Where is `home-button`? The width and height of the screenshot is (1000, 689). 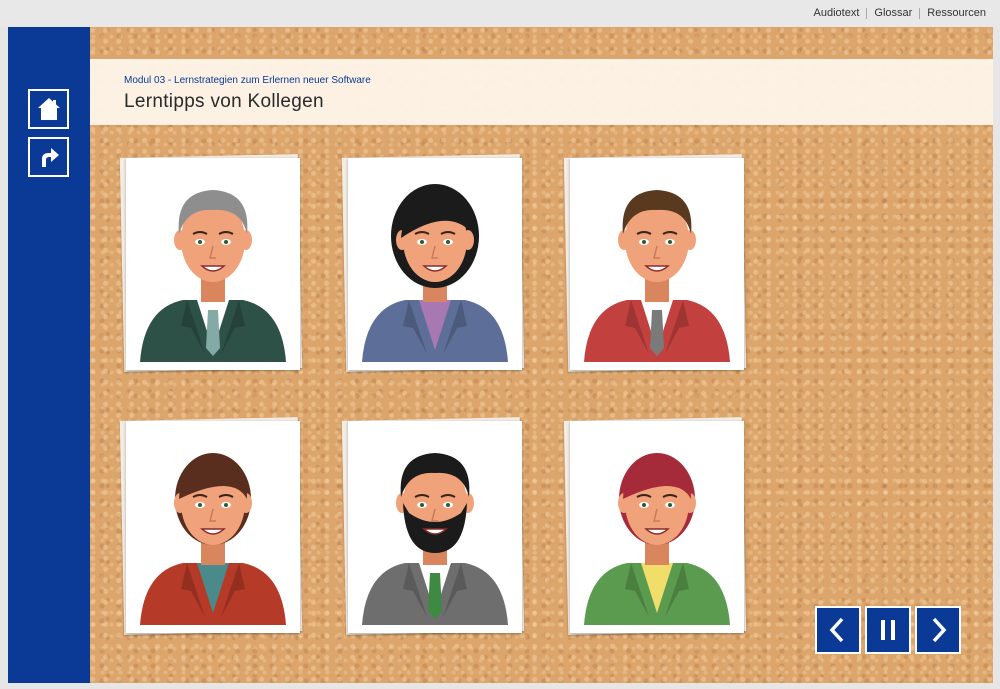 home-button is located at coordinates (48, 109).